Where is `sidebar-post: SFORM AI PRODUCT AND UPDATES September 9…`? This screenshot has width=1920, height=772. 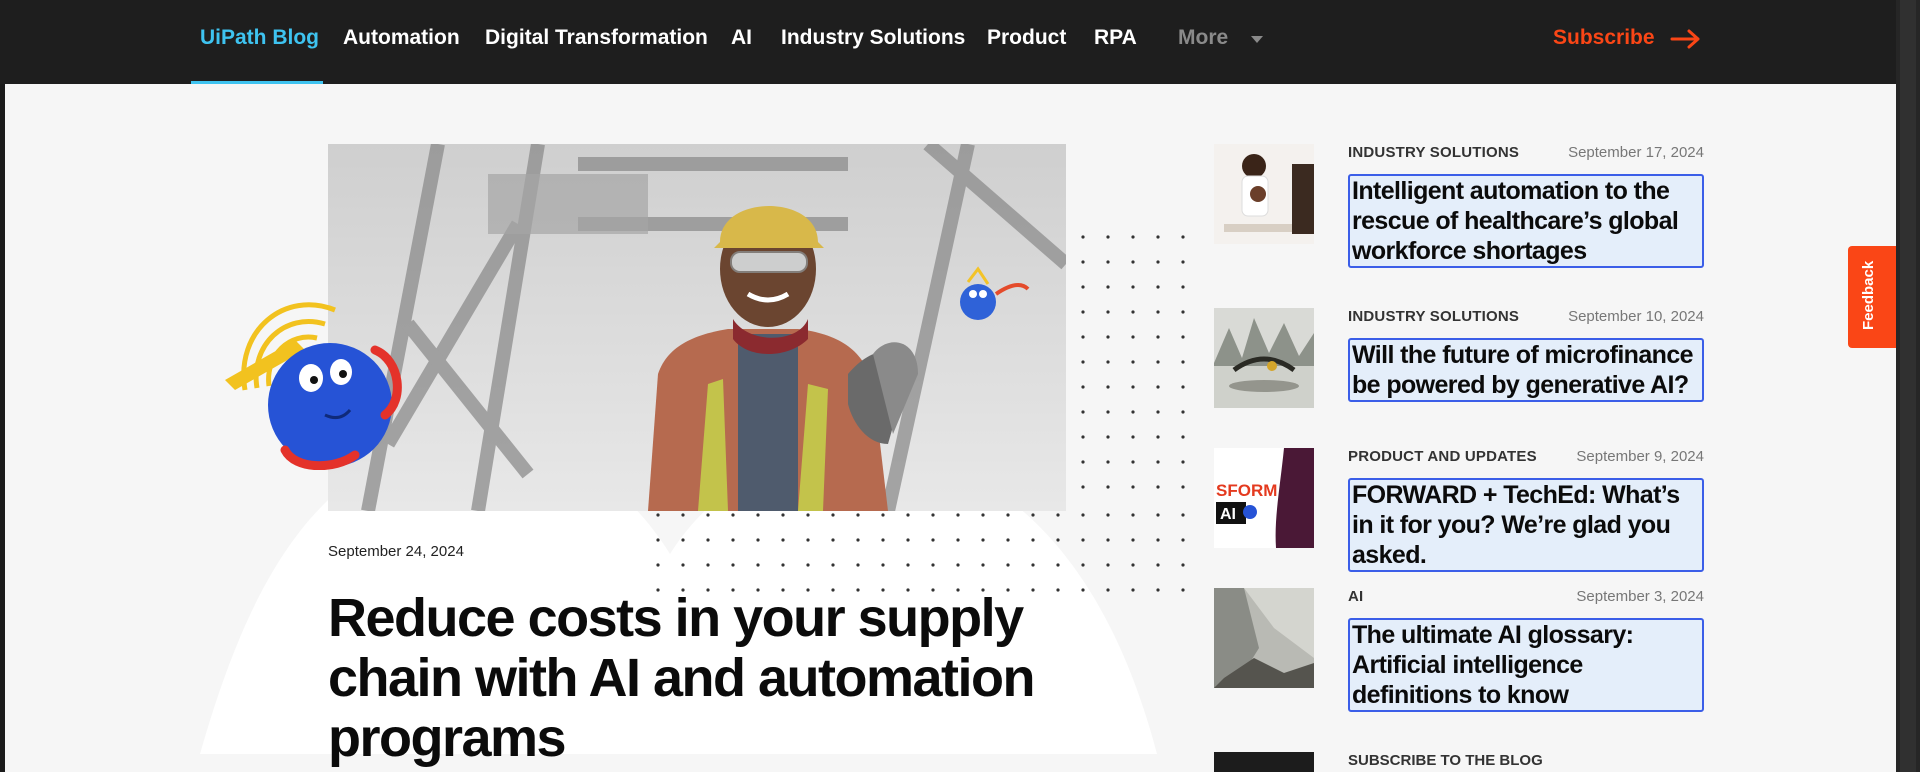
sidebar-post: SFORM AI PRODUCT AND UPDATES September 9… is located at coordinates (1459, 510).